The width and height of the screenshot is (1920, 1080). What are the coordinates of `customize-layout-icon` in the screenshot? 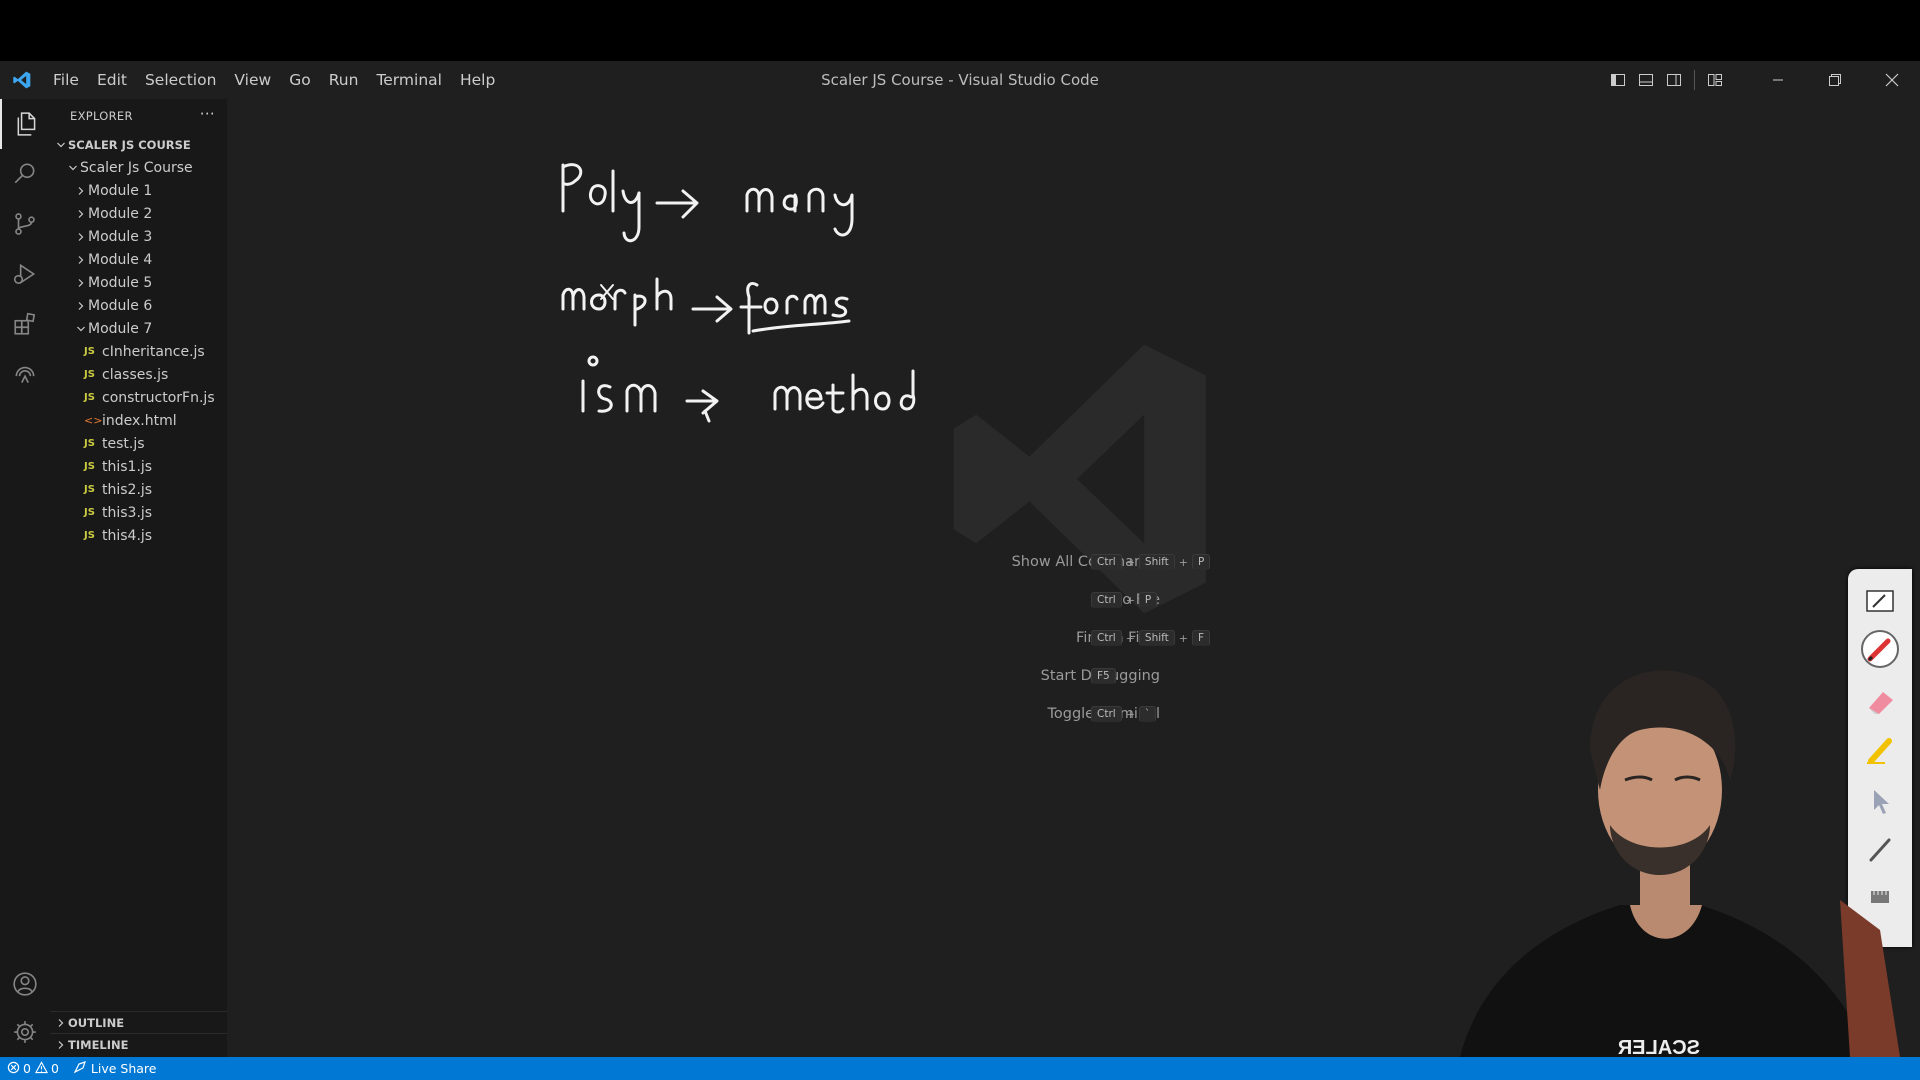 It's located at (1715, 80).